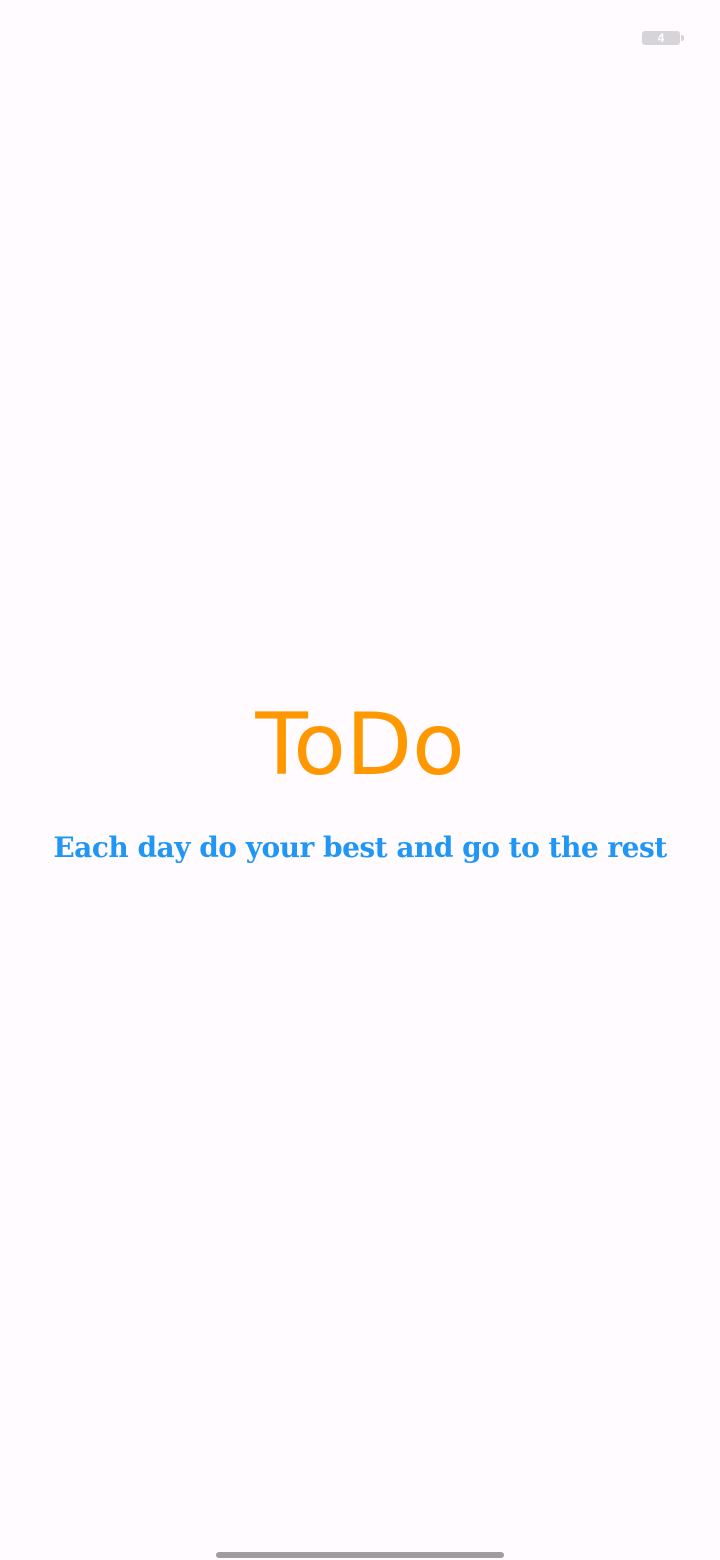  I want to click on app-title: ToDo, so click(360, 745).